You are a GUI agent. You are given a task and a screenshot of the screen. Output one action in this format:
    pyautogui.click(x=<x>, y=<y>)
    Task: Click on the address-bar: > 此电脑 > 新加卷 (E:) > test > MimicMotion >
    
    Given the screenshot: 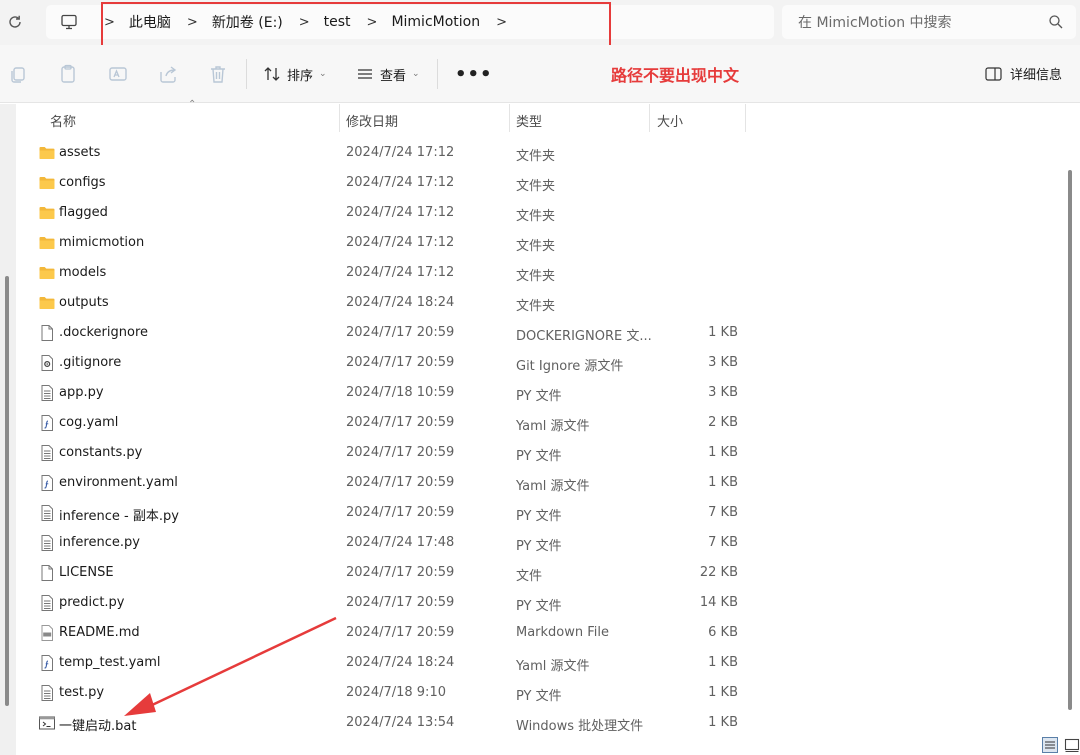 What is the action you would take?
    pyautogui.click(x=410, y=22)
    